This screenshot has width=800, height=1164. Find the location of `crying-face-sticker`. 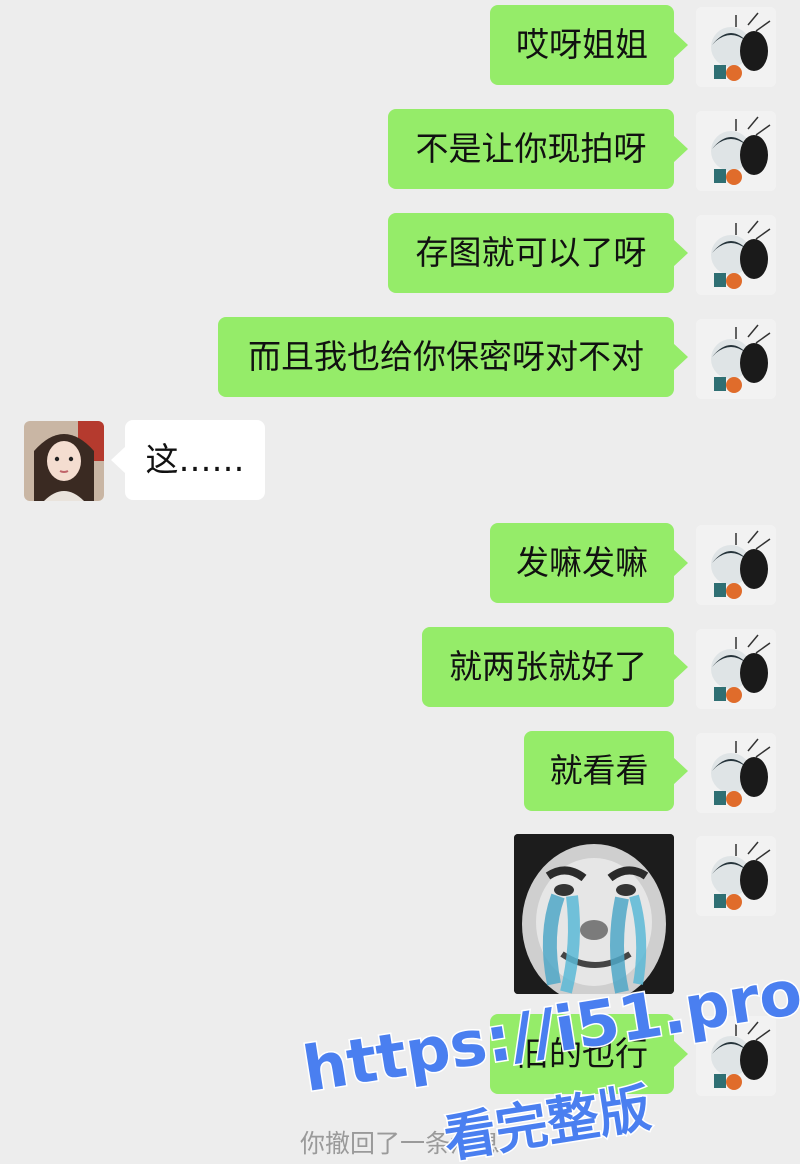

crying-face-sticker is located at coordinates (594, 914).